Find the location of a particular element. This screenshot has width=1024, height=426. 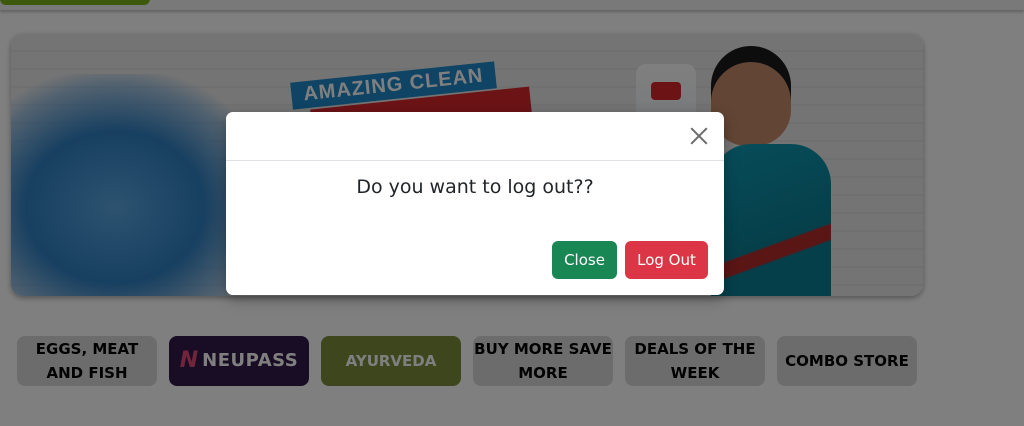

close-button: Close is located at coordinates (584, 260).